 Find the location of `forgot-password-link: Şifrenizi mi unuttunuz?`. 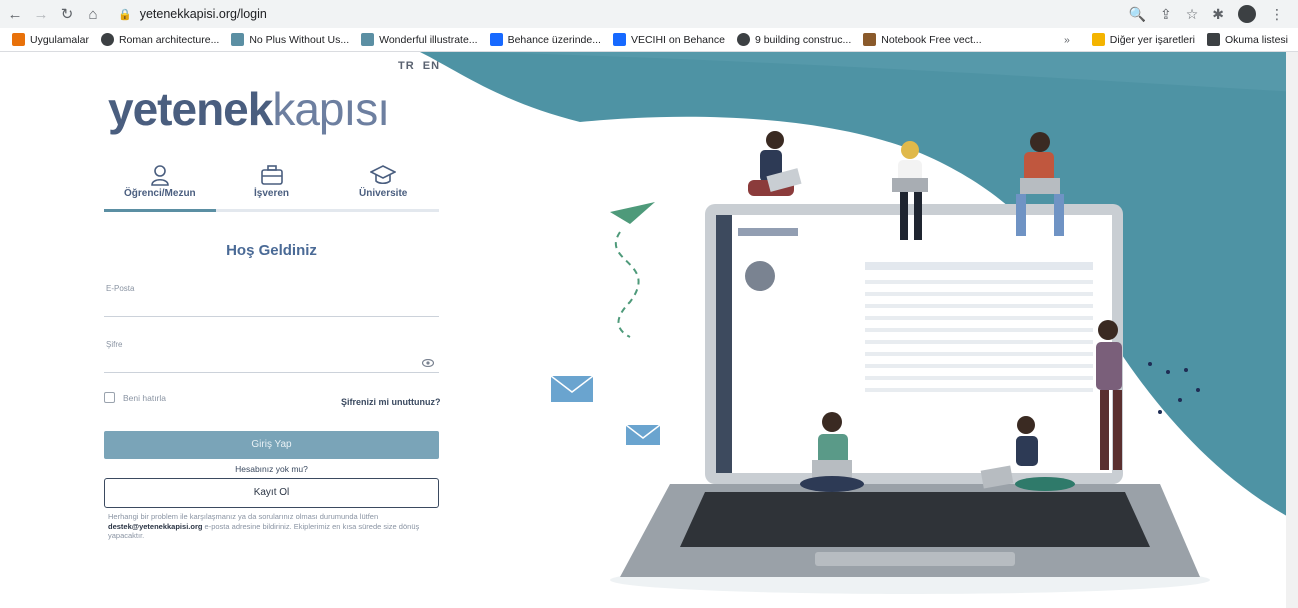

forgot-password-link: Şifrenizi mi unuttunuz? is located at coordinates (391, 402).